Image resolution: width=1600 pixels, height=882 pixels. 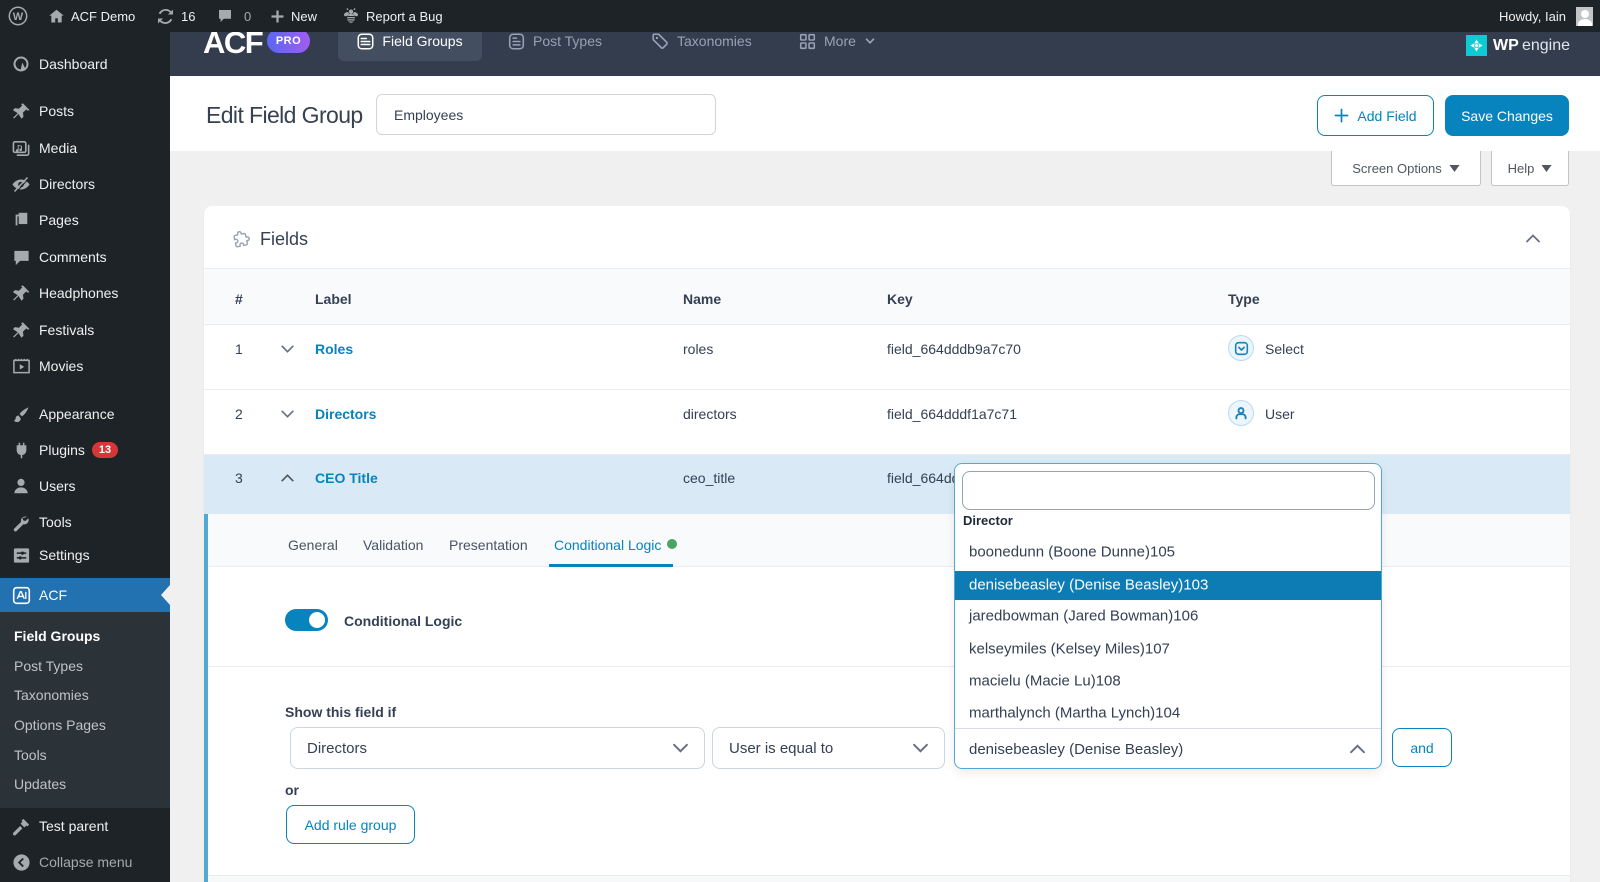 I want to click on svg-text: W, so click(x=18, y=17).